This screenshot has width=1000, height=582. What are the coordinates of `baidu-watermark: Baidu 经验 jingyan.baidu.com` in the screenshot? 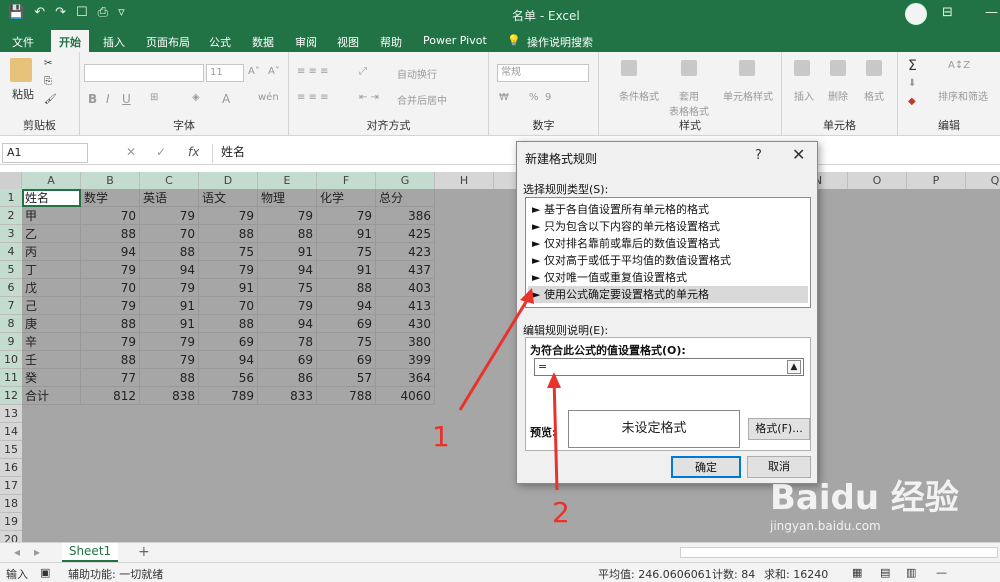 It's located at (885, 515).